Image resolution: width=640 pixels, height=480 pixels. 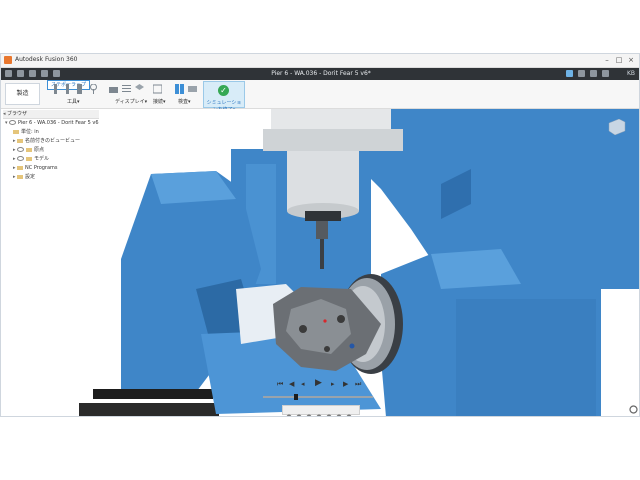 What do you see at coordinates (321, 411) in the screenshot?
I see `navigation-bar` at bounding box center [321, 411].